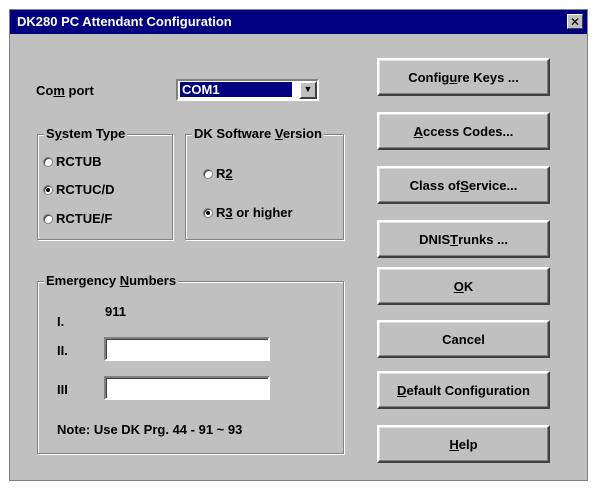  I want to click on emergency-note: Note: Use DK Prg. 44 - 91 ~ 93, so click(150, 429).